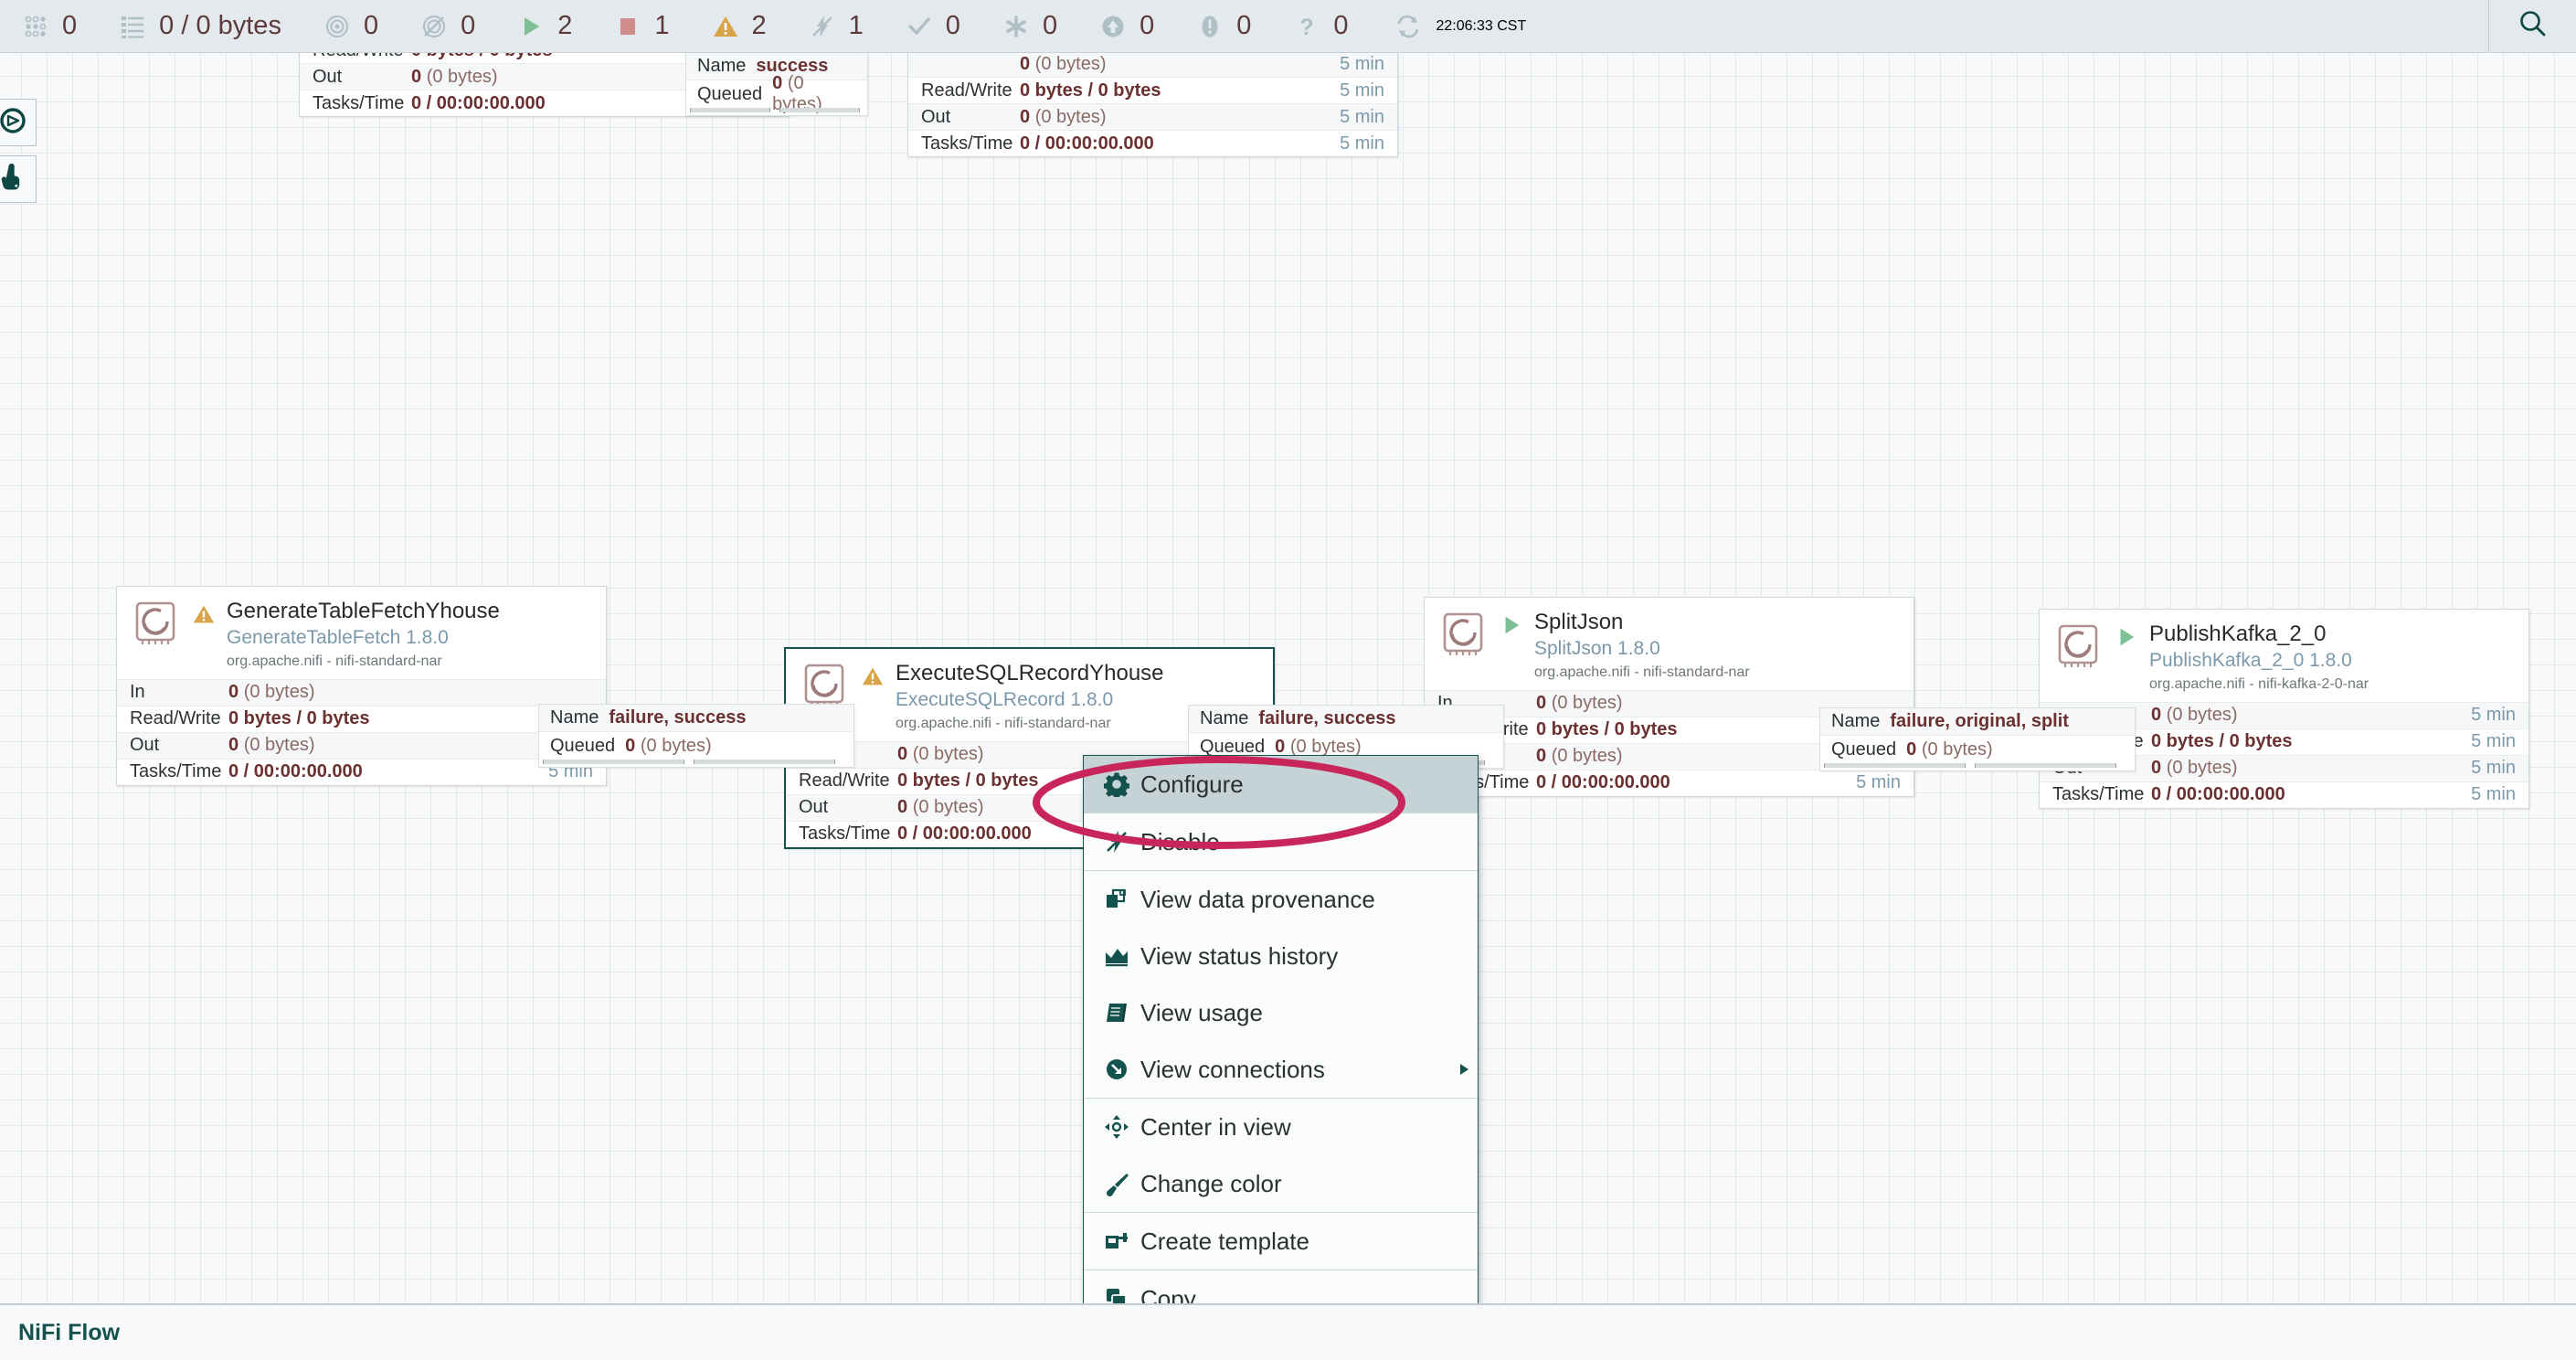 This screenshot has height=1360, width=2576. Describe the element at coordinates (835, 26) in the screenshot. I see `status-disabled: 1` at that location.